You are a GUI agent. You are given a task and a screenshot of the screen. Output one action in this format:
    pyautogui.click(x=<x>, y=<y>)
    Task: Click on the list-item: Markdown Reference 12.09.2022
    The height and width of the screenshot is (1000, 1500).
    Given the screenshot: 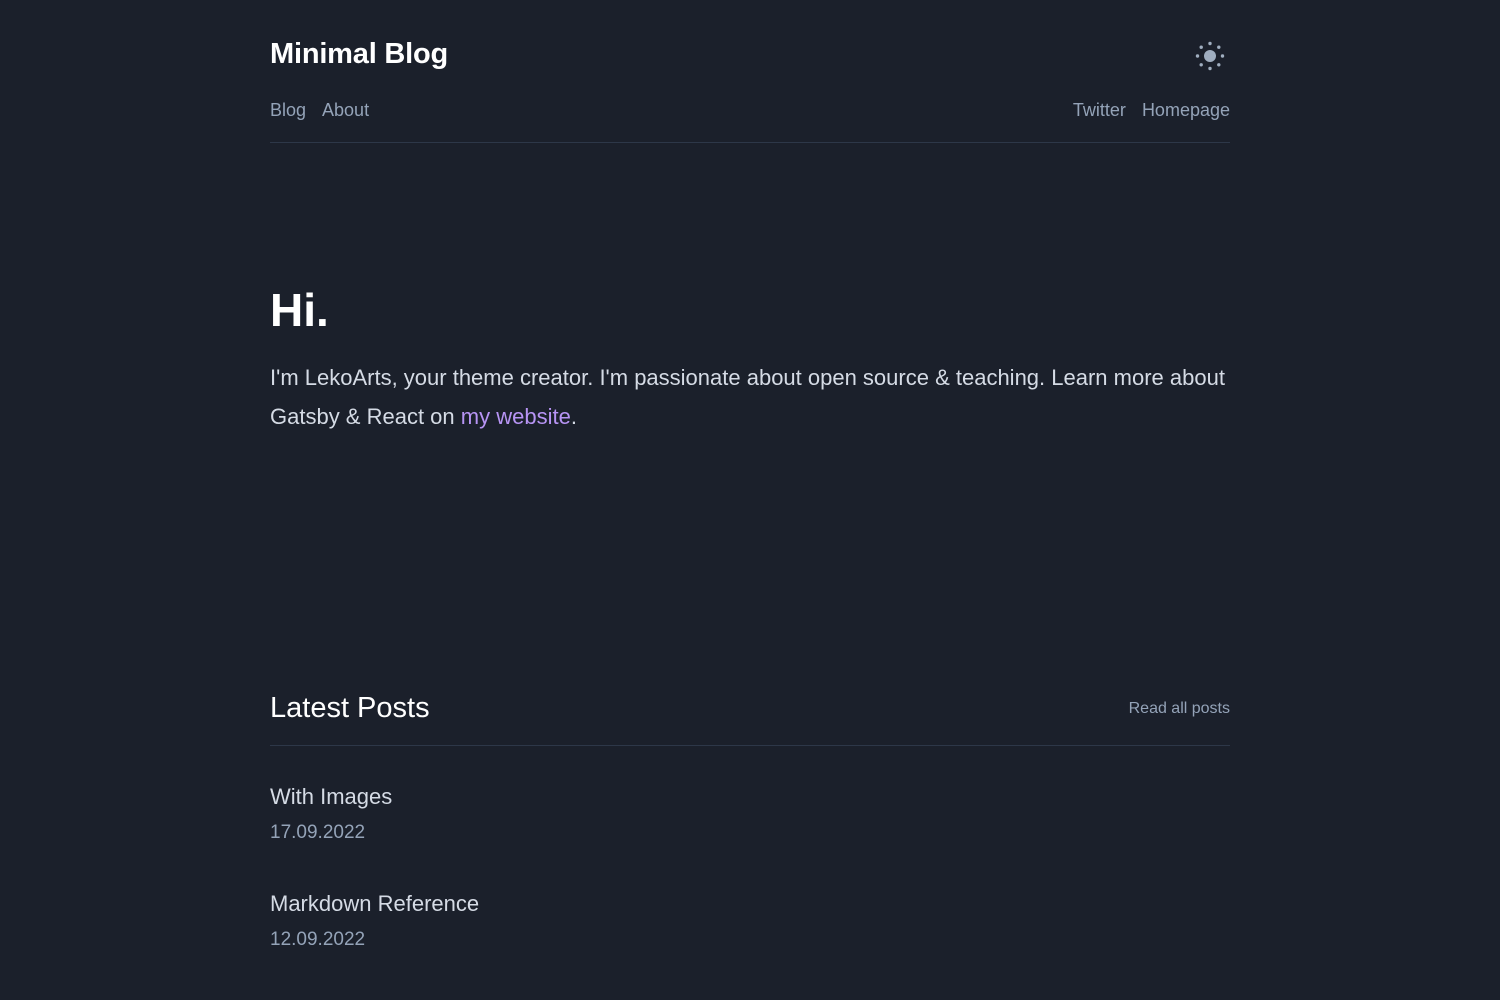 What is the action you would take?
    pyautogui.click(x=750, y=940)
    